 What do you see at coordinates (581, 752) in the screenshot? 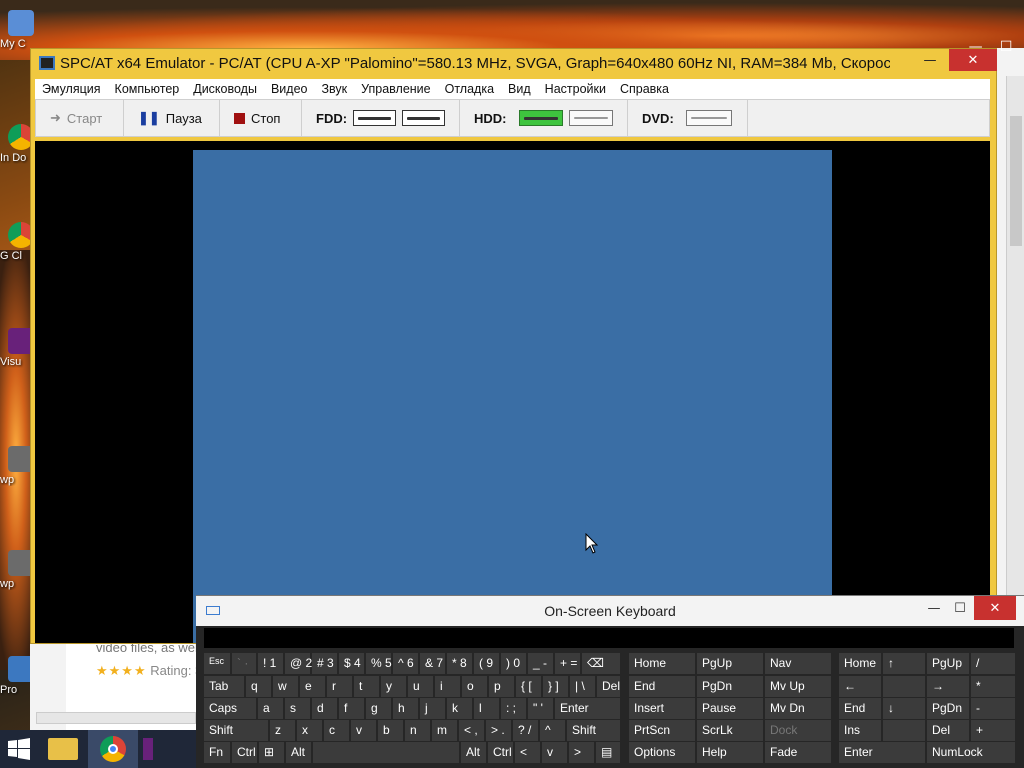
I see `key->: >` at bounding box center [581, 752].